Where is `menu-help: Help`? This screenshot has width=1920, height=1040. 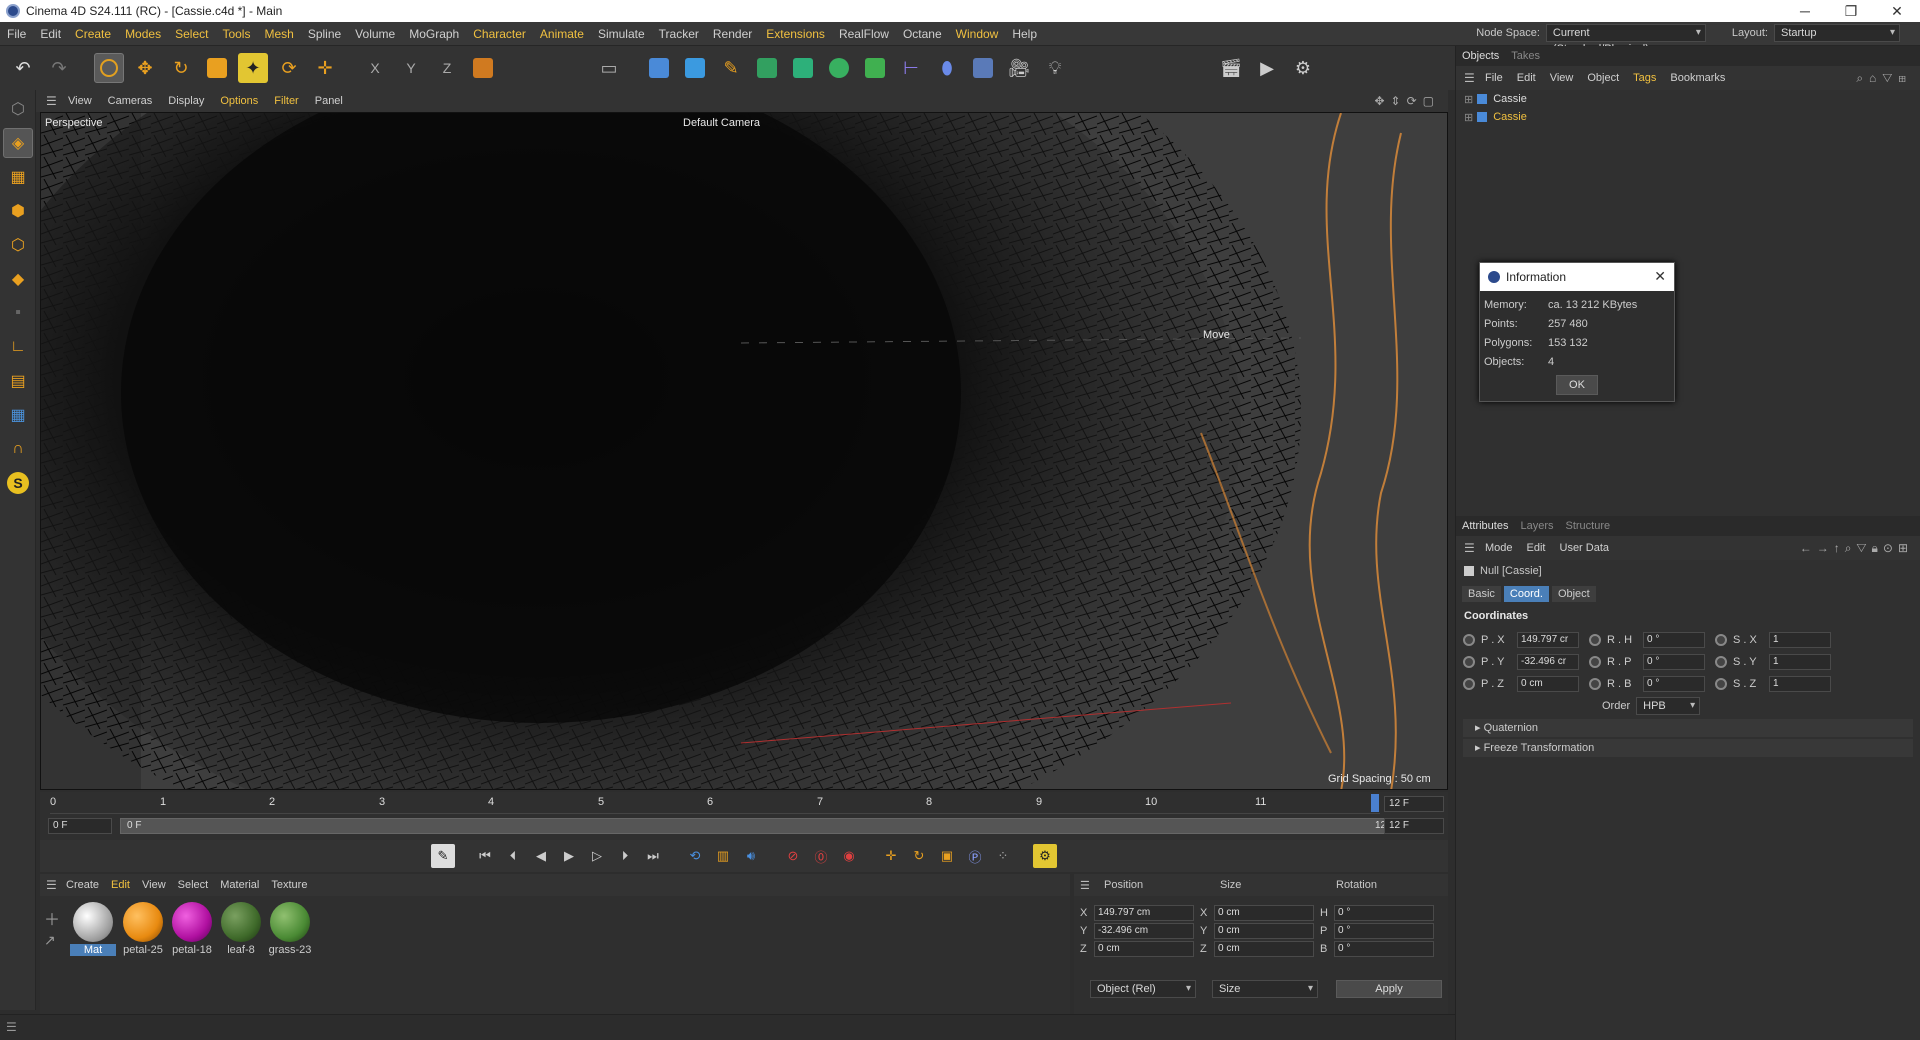 menu-help: Help is located at coordinates (1024, 34).